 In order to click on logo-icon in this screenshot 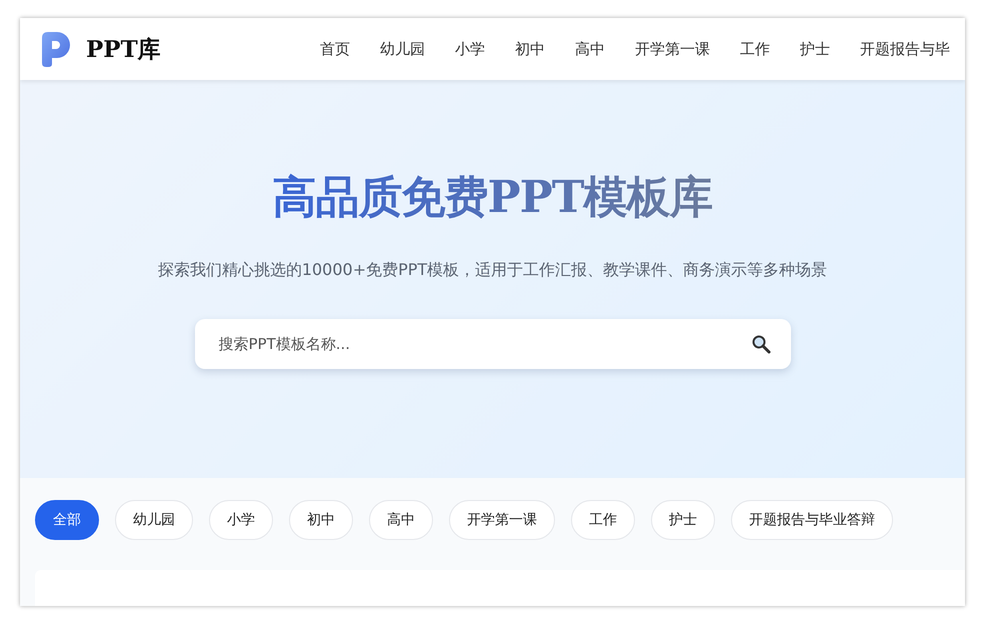, I will do `click(56, 49)`.